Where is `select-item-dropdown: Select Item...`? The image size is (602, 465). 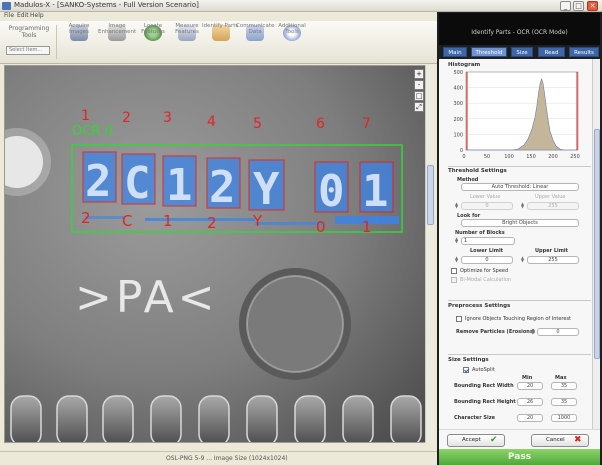
select-item-dropdown: Select Item... is located at coordinates (28, 50).